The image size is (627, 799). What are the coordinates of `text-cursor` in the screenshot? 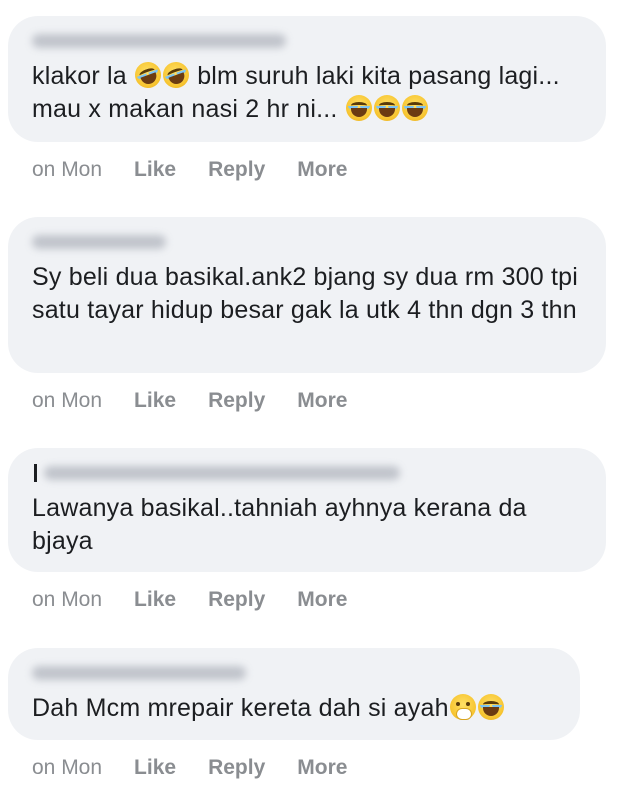 It's located at (35, 473).